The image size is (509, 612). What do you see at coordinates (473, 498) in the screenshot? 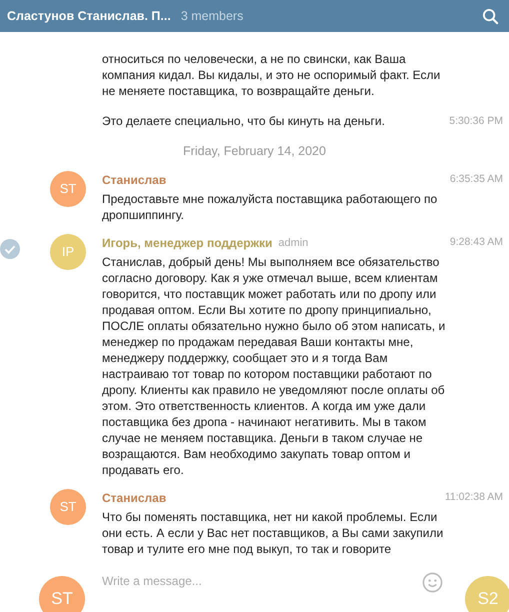
I see `message-time: 11:02:38 AM` at bounding box center [473, 498].